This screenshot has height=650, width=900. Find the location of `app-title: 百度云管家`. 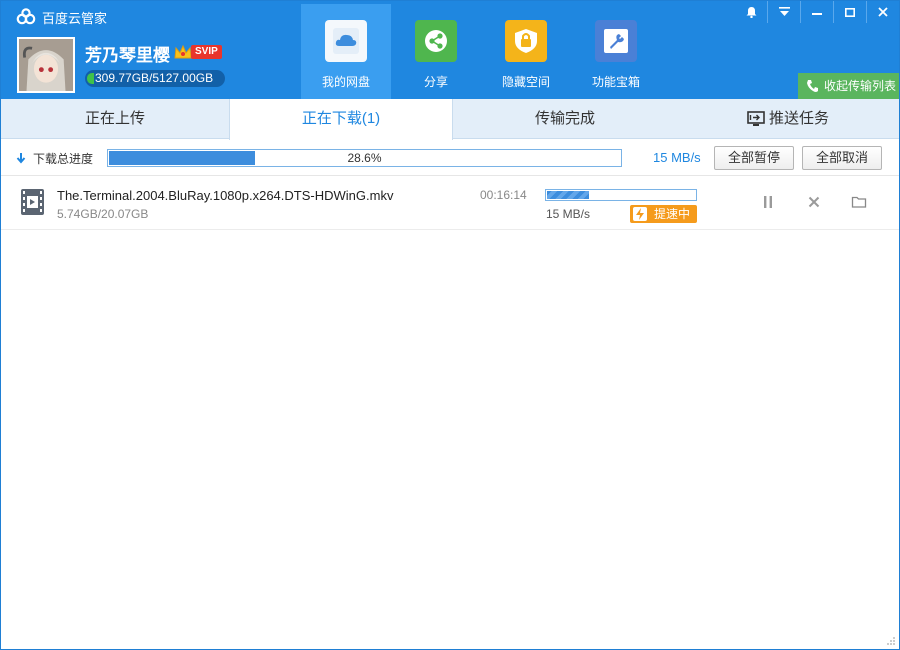

app-title: 百度云管家 is located at coordinates (75, 18).